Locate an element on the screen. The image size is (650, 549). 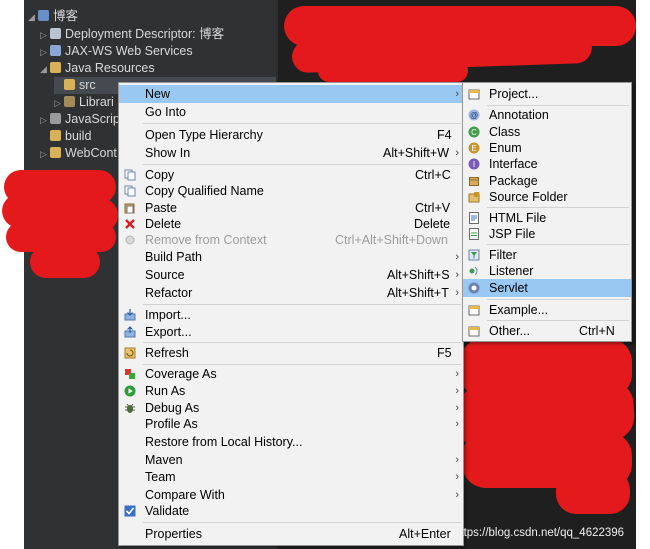
tree-item-project: ◢ 博客 is located at coordinates (53, 16).